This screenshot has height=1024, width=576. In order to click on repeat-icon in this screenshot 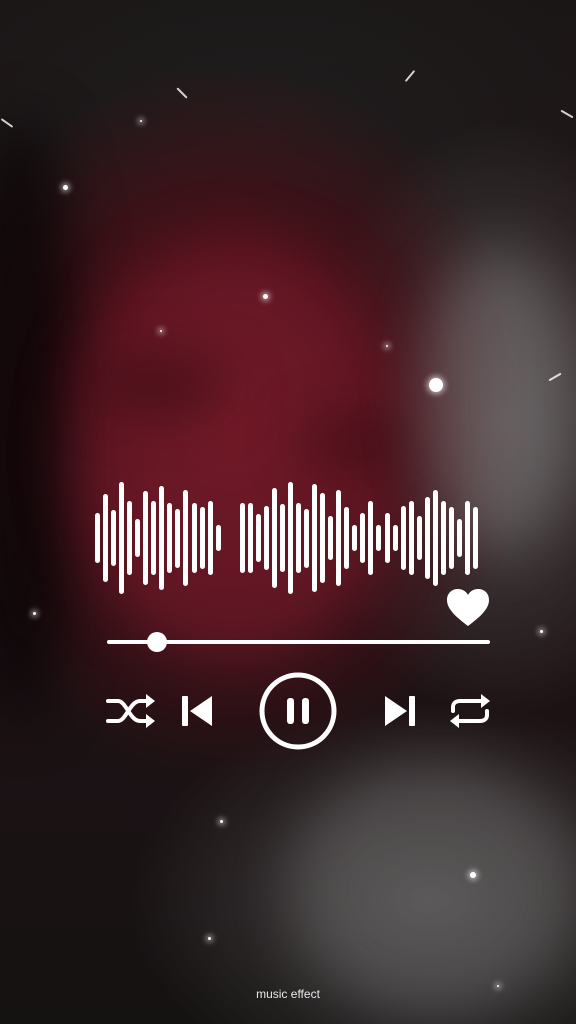, I will do `click(470, 711)`.